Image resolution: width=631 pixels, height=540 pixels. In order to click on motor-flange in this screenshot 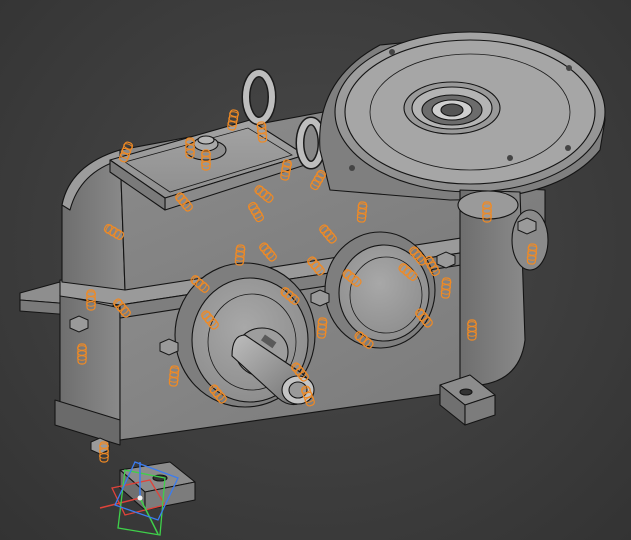, I will do `click(462, 116)`.